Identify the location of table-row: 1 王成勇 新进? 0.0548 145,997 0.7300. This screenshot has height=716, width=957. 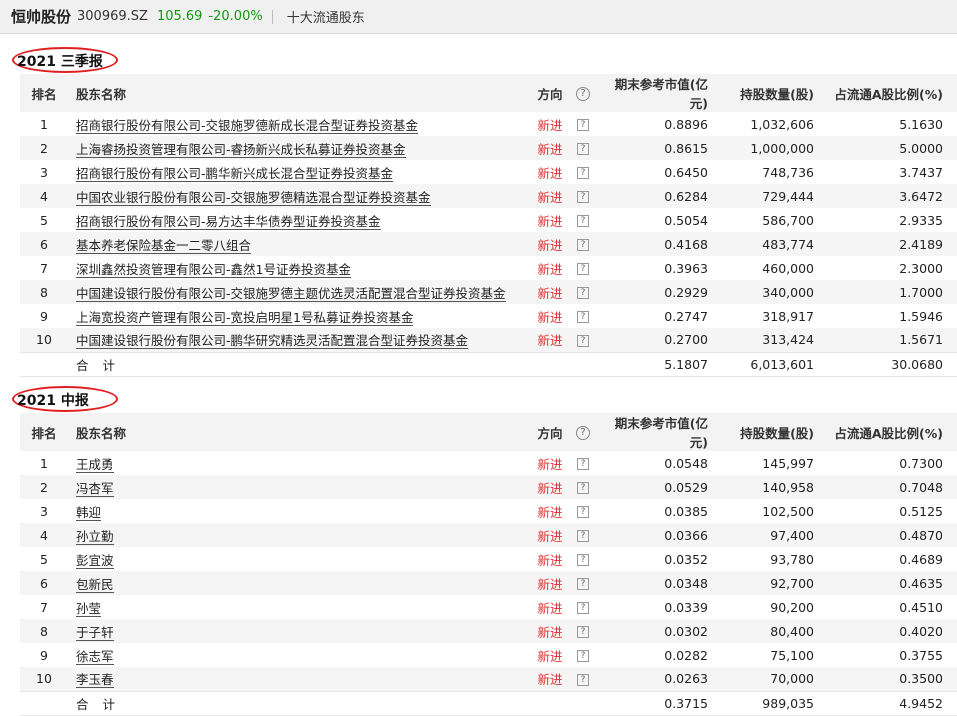
(488, 463).